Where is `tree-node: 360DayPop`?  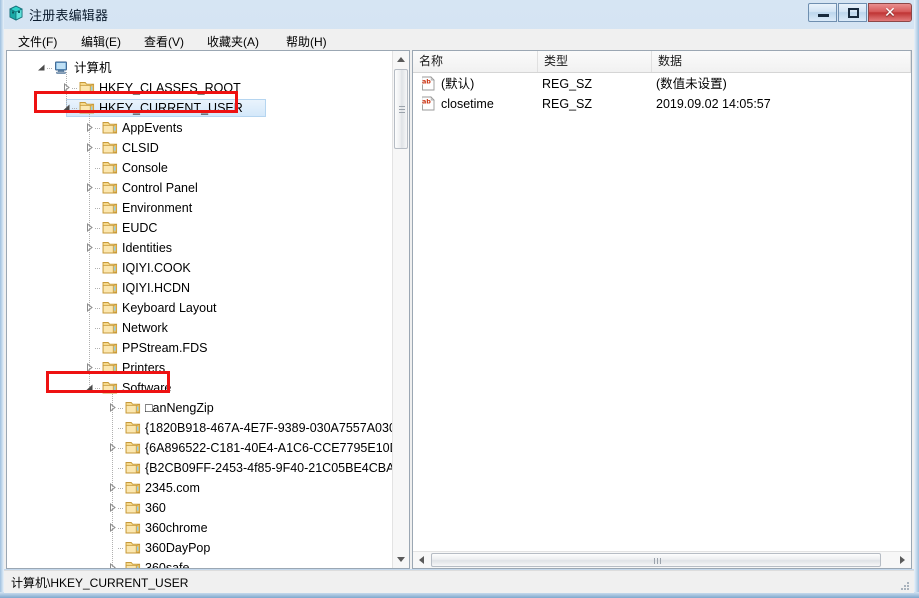 tree-node: 360DayPop is located at coordinates (200, 548).